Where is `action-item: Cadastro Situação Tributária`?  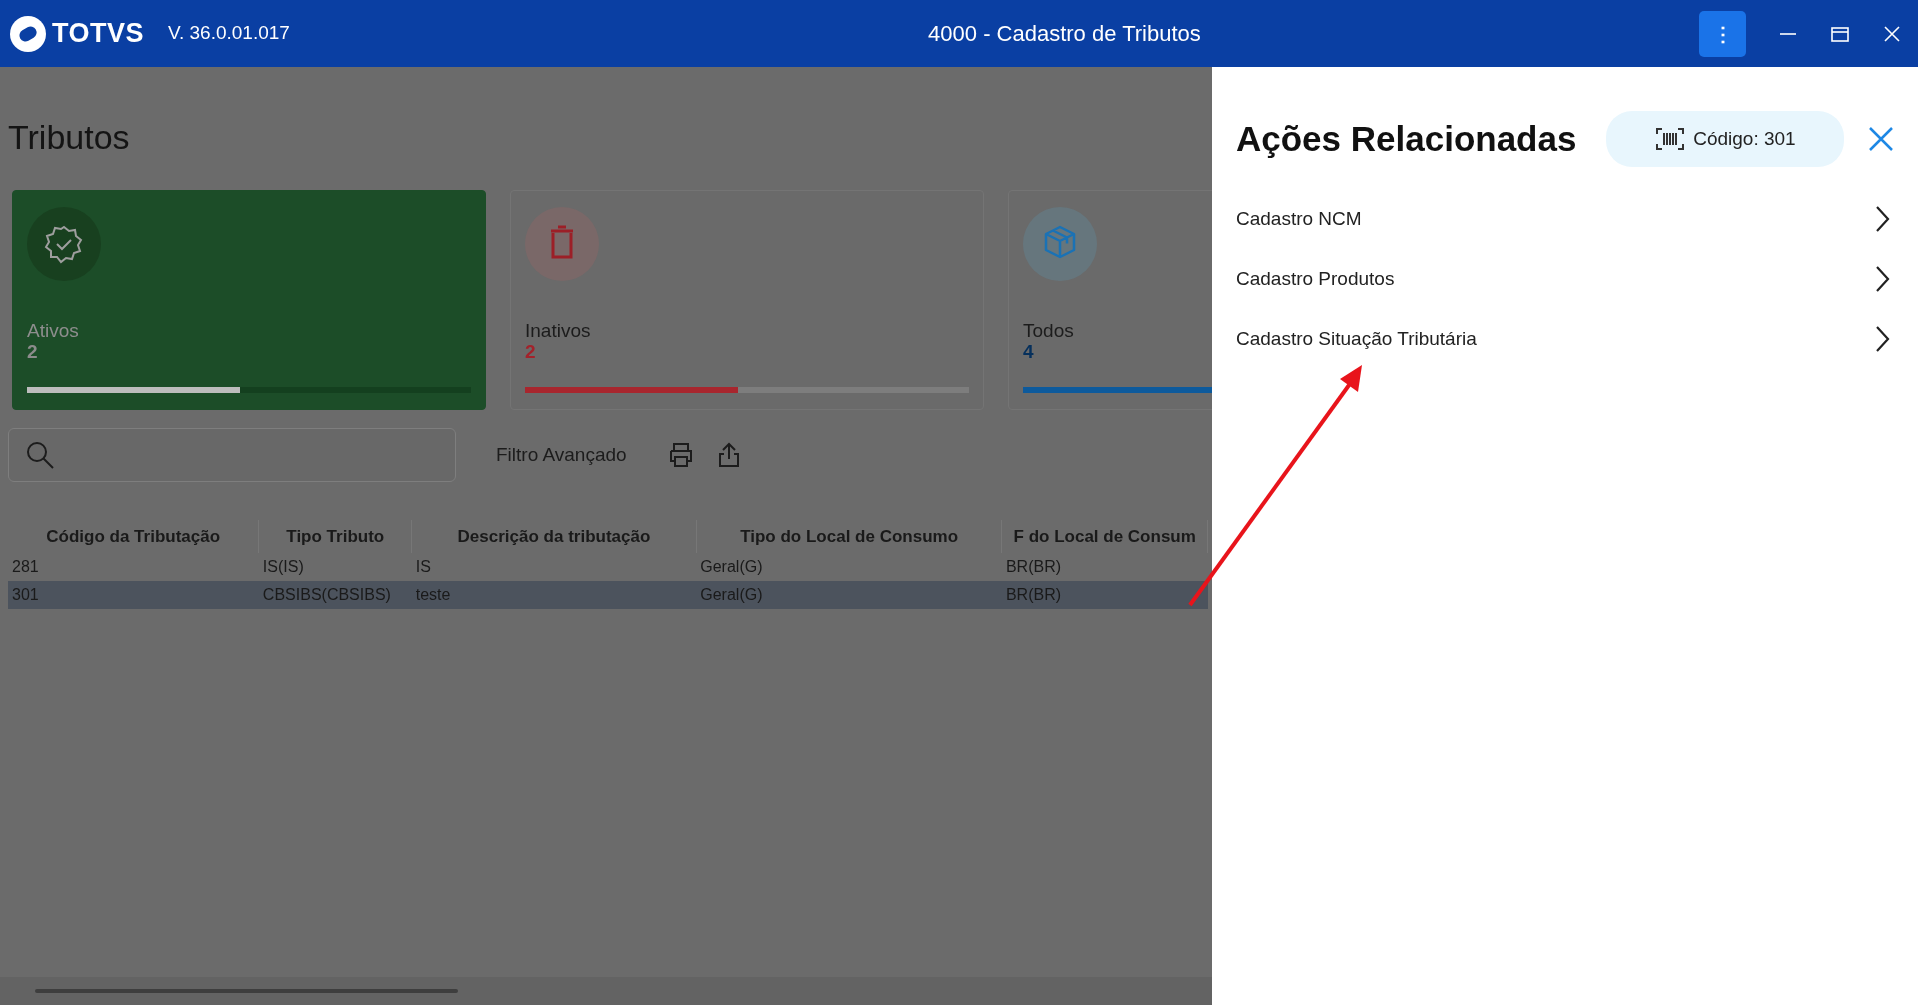
action-item: Cadastro Situação Tributária is located at coordinates (1565, 339).